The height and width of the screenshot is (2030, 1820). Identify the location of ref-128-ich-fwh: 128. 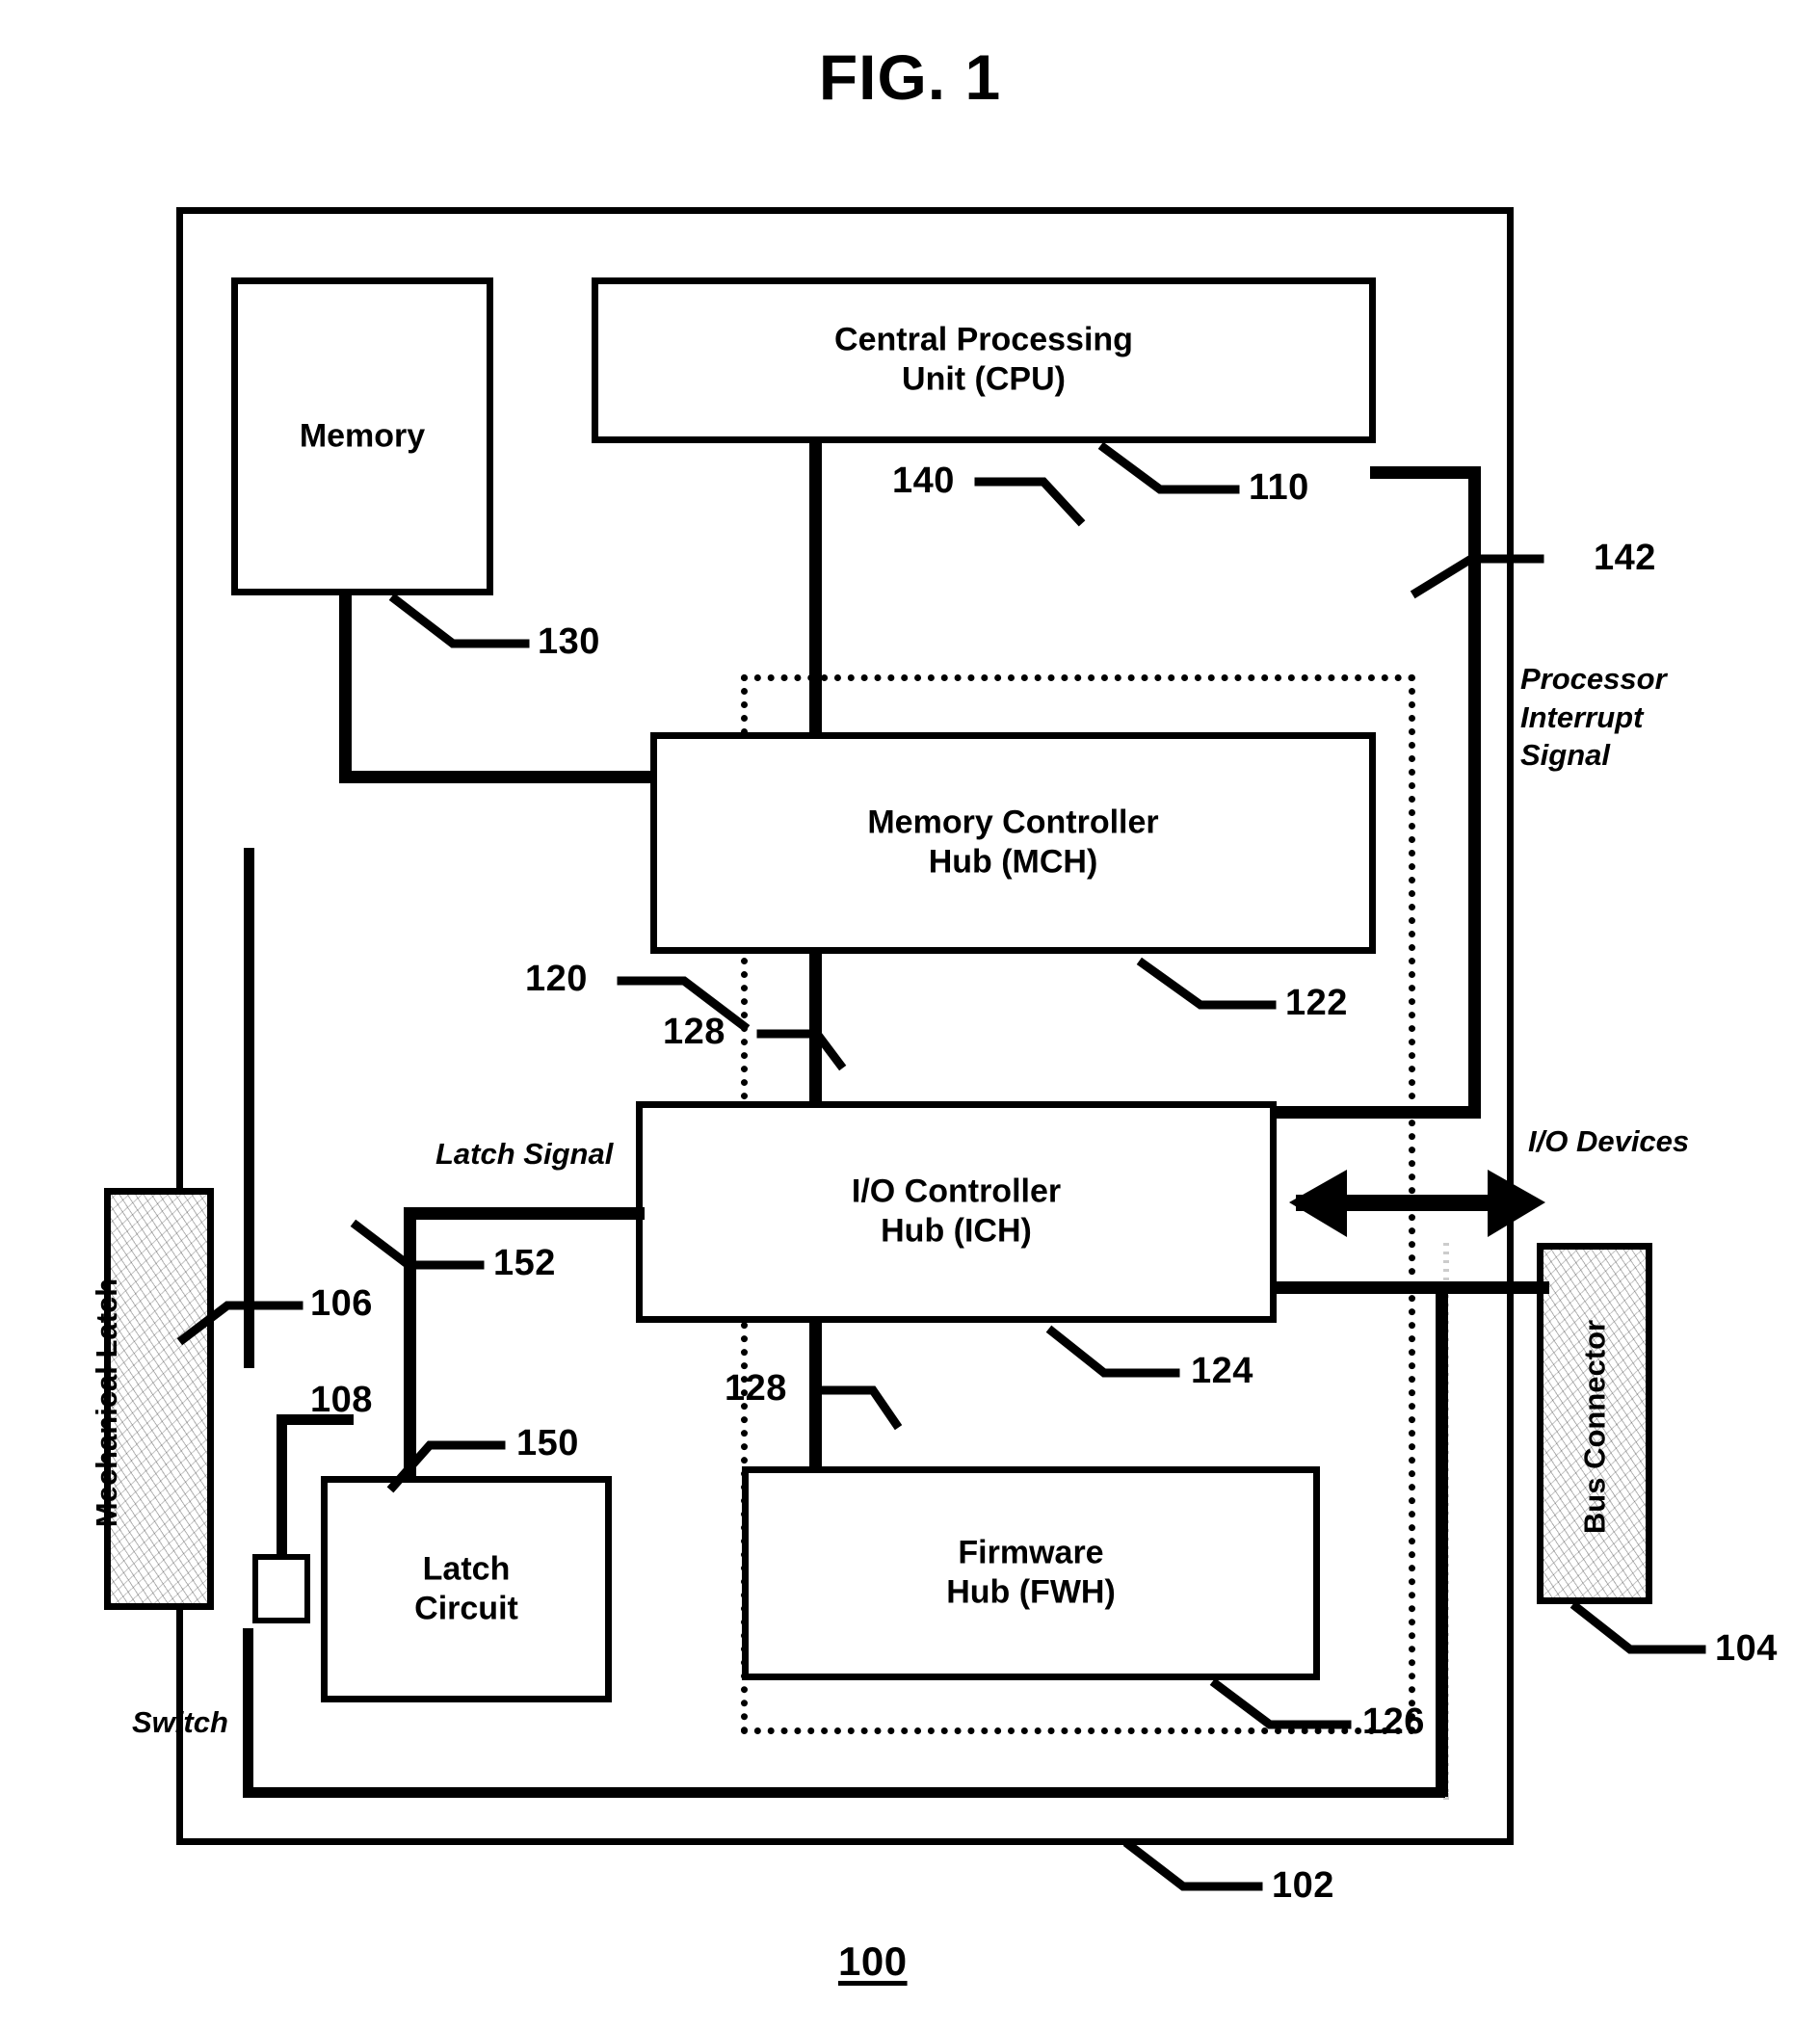
(756, 1388).